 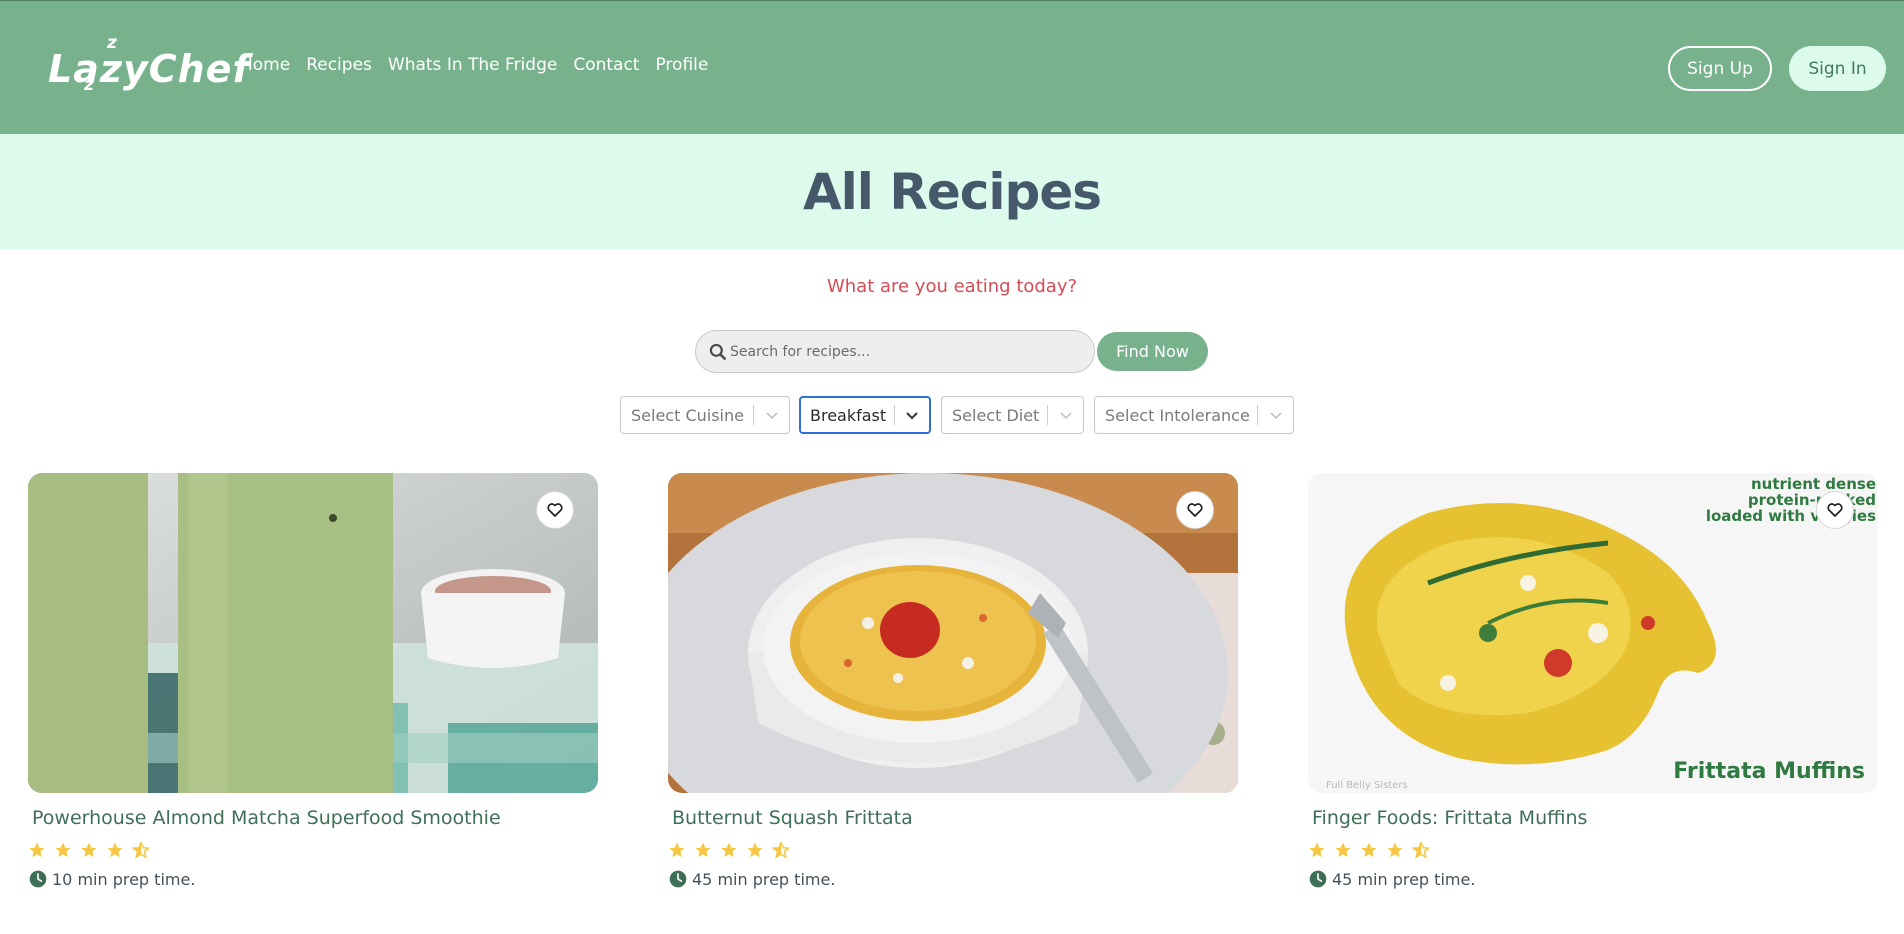 What do you see at coordinates (1177, 415) in the screenshot?
I see `select-intolerance-value: Select Intolerance` at bounding box center [1177, 415].